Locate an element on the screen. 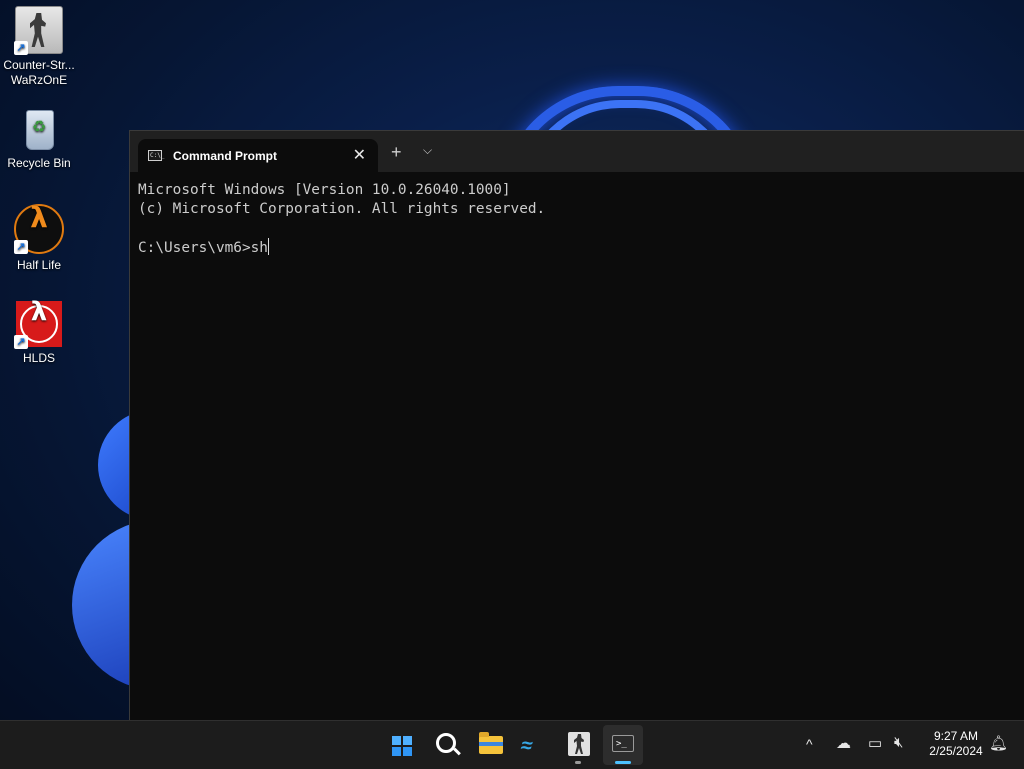 This screenshot has height=769, width=1024. search-icon is located at coordinates (446, 743).